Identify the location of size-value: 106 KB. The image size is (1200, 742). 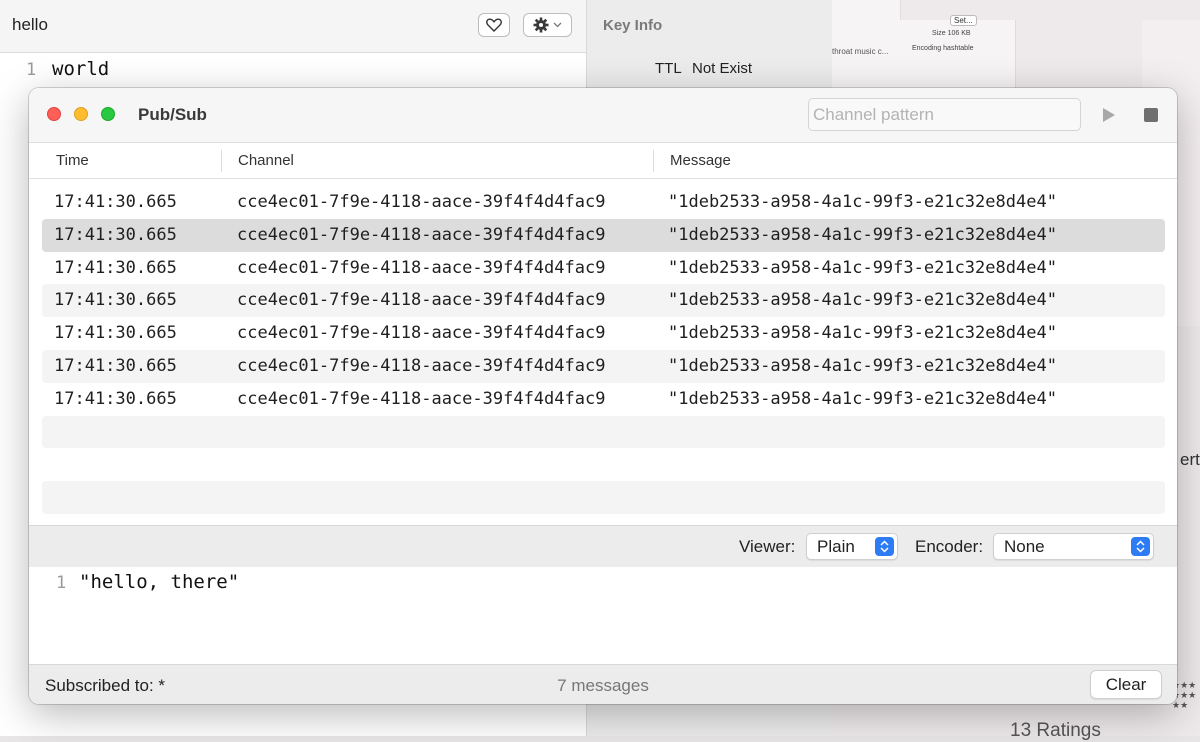
(959, 33).